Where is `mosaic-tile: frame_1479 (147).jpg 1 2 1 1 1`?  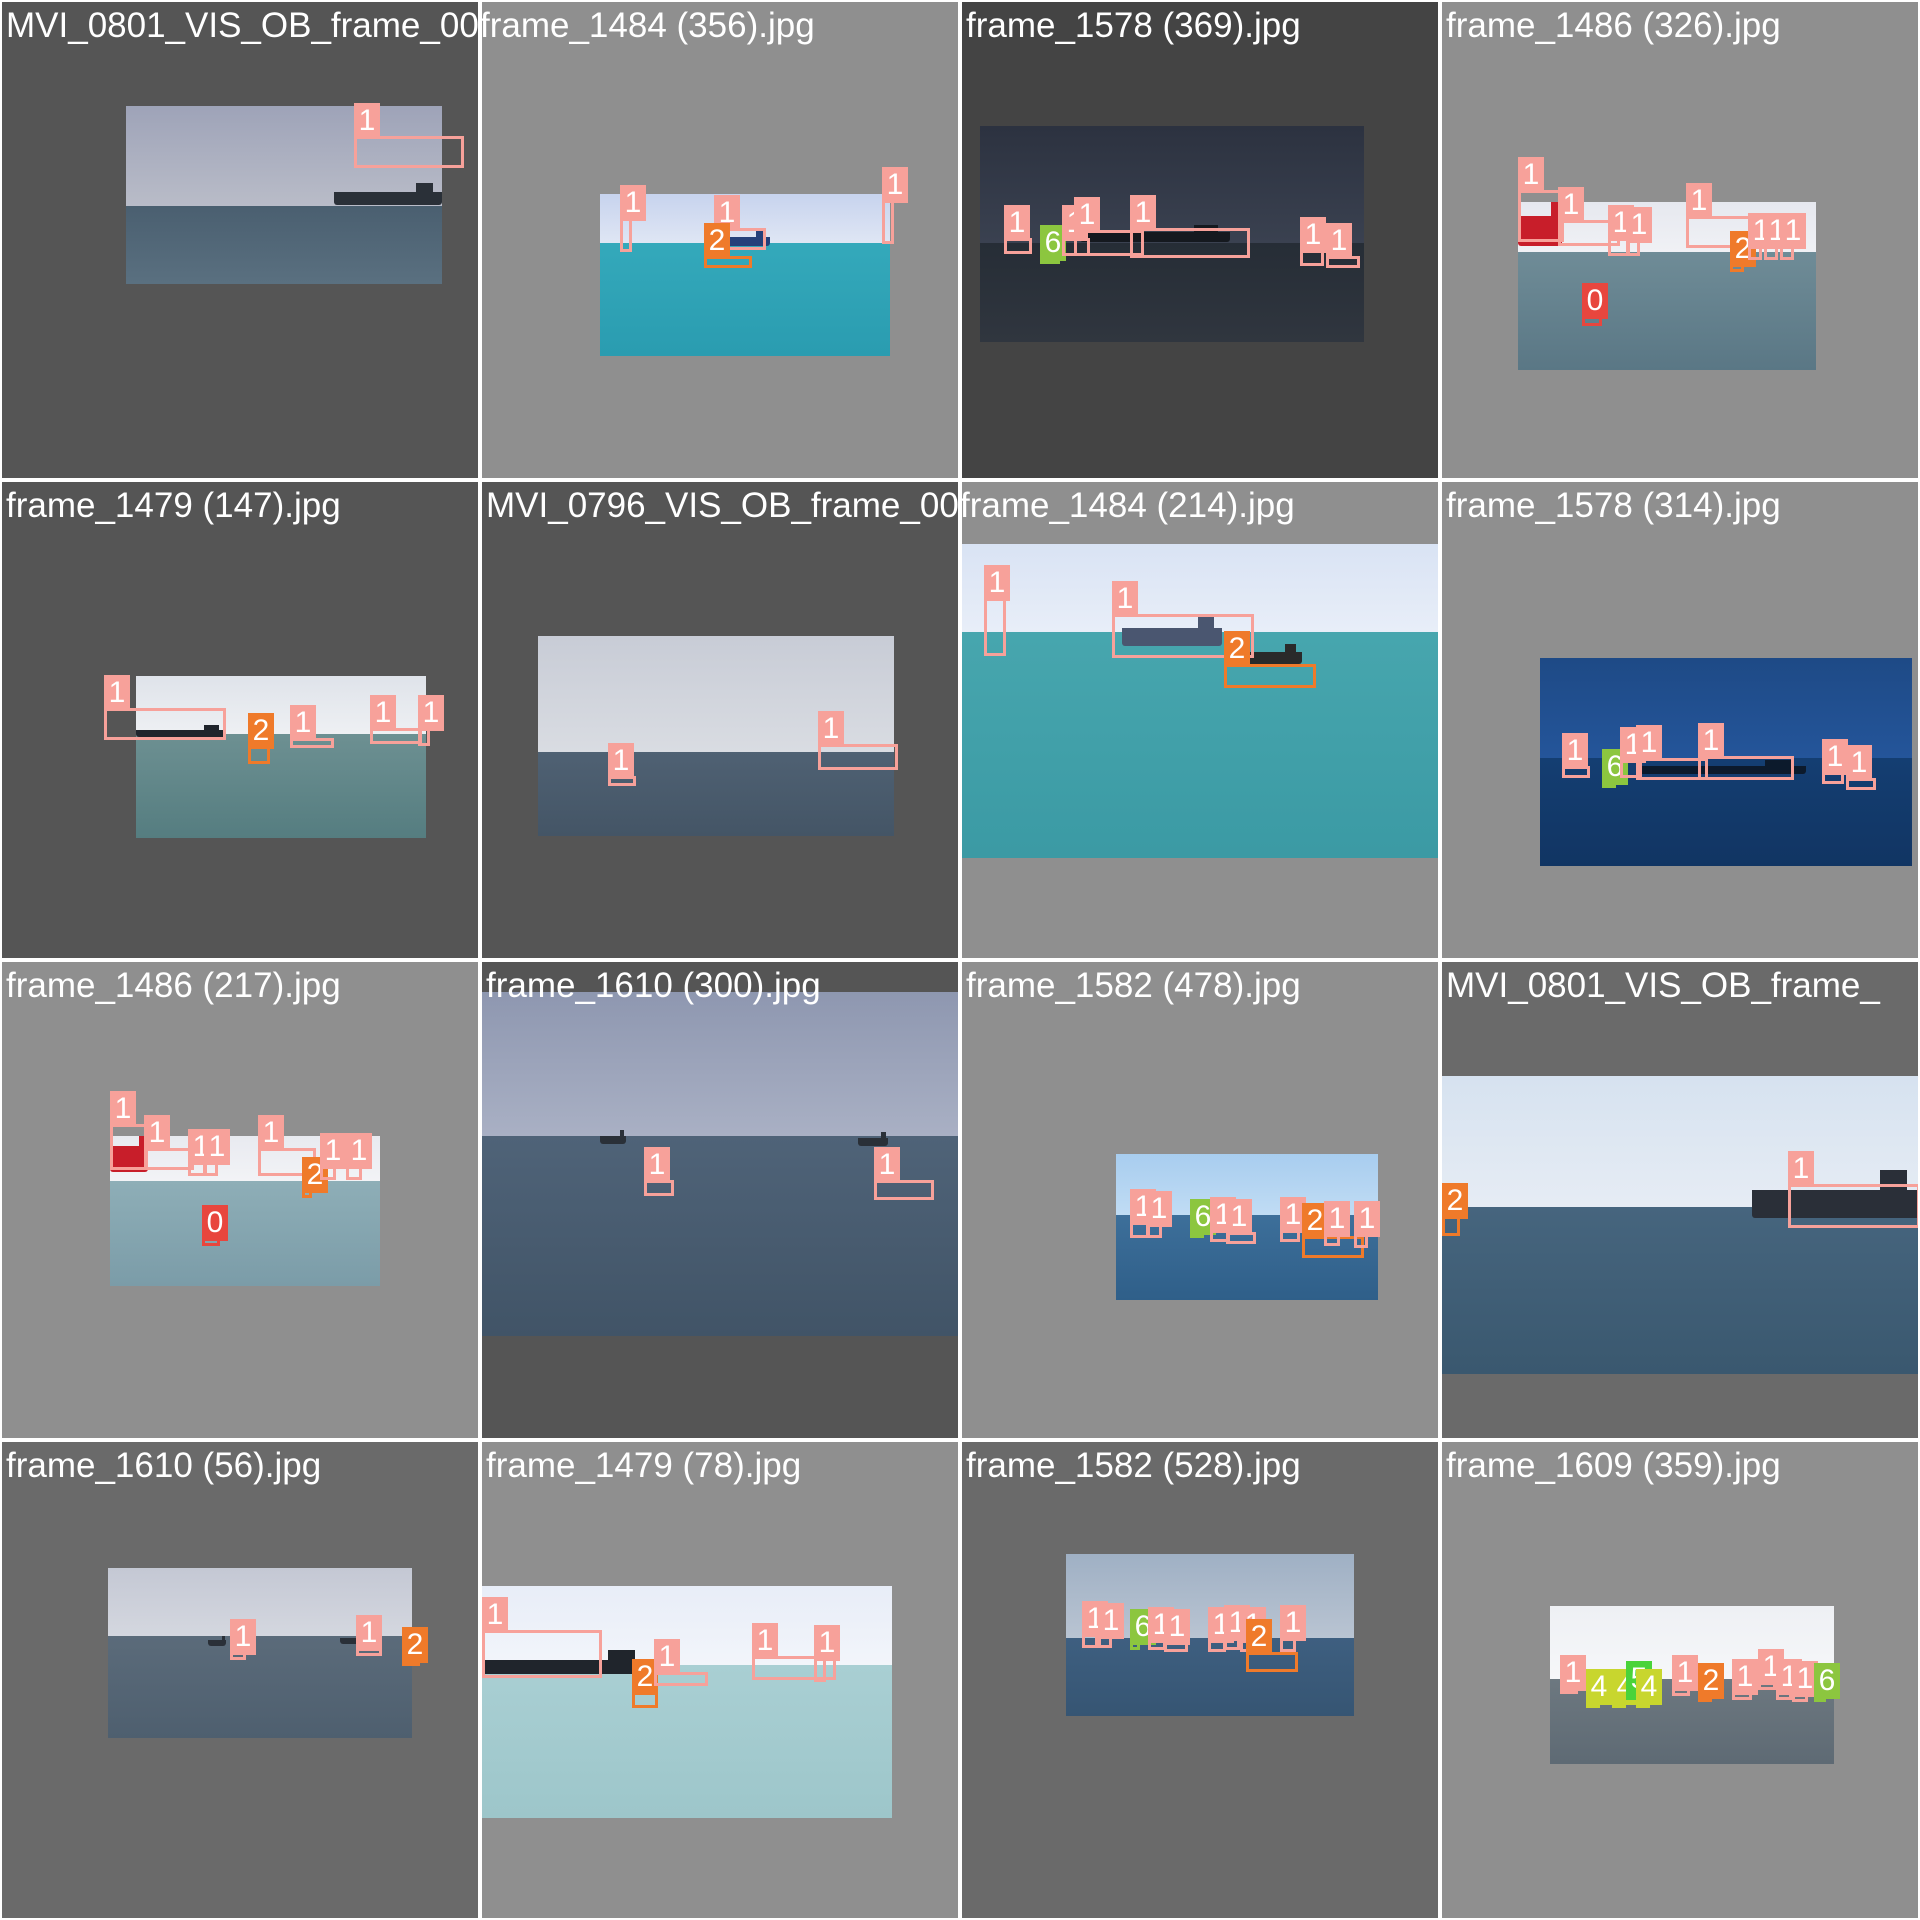 mosaic-tile: frame_1479 (147).jpg 1 2 1 1 1 is located at coordinates (240, 720).